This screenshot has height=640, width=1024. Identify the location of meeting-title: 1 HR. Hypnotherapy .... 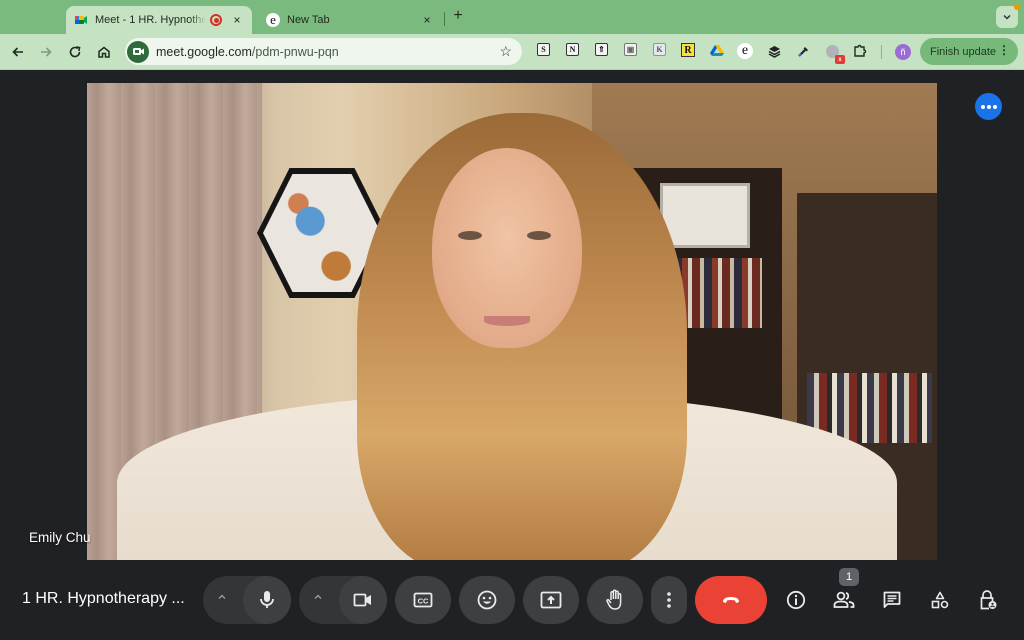
(103, 598).